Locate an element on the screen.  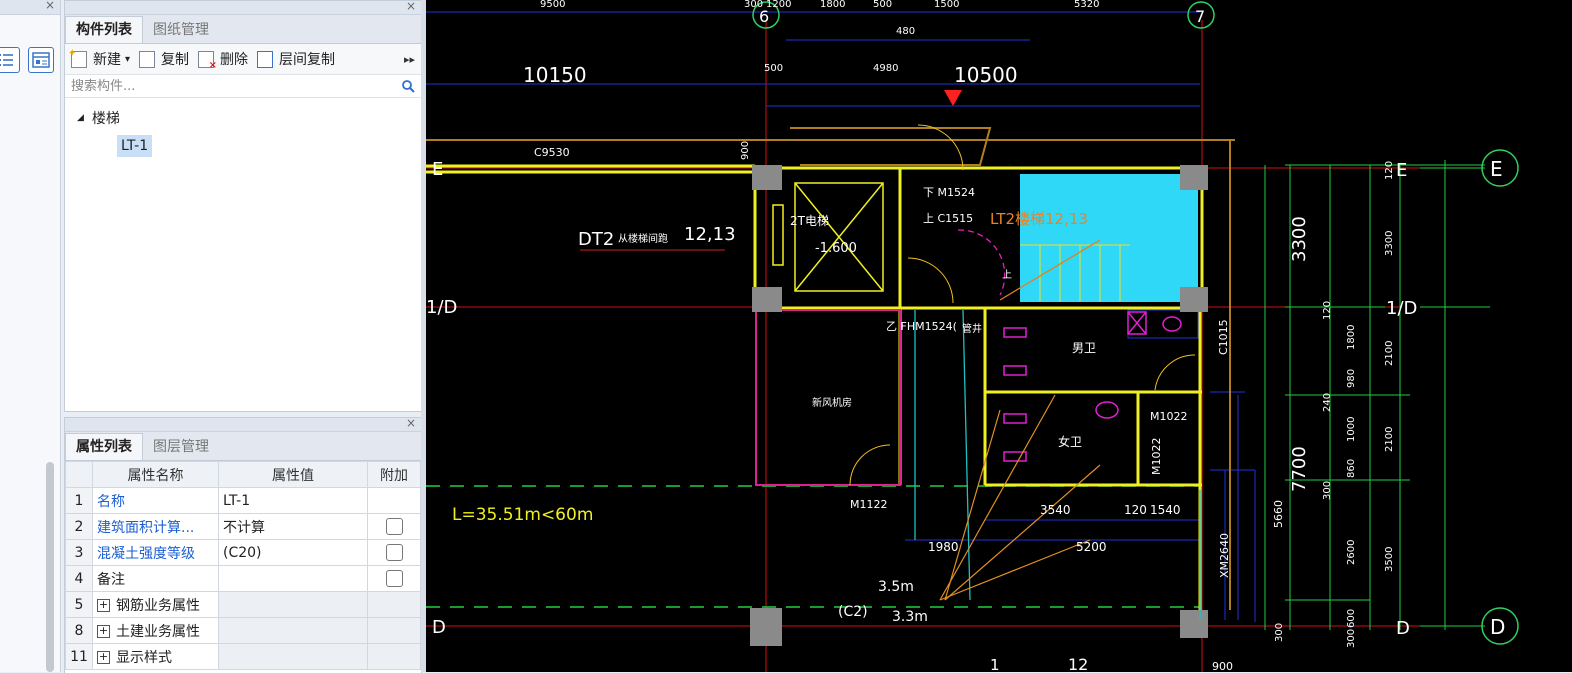
tab-property-list: 属性列表 is located at coordinates (104, 446).